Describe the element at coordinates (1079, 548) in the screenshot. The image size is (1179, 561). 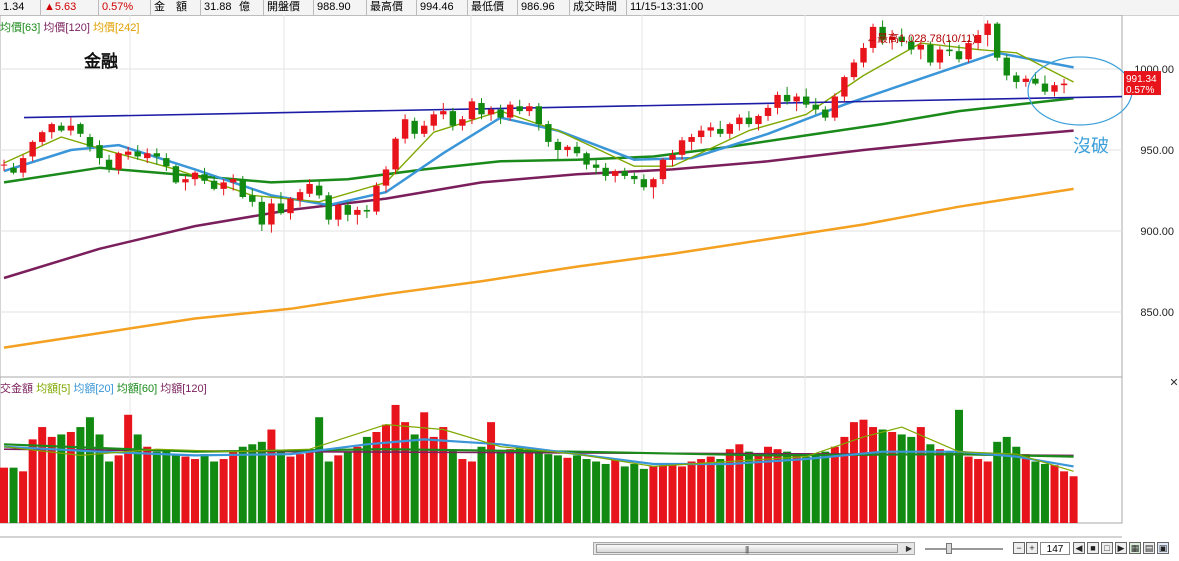
I see `prev-icon: ◀` at that location.